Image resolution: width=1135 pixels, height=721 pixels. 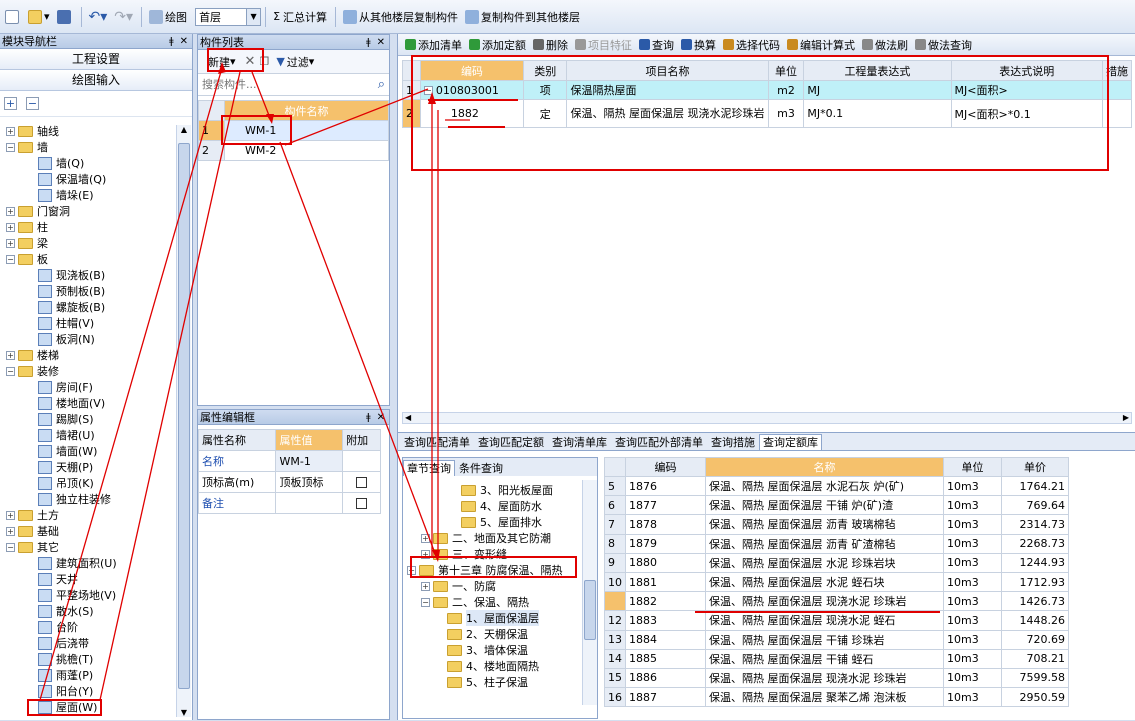 What do you see at coordinates (603, 45) in the screenshot?
I see `list-tool-button-4: 项目特征` at bounding box center [603, 45].